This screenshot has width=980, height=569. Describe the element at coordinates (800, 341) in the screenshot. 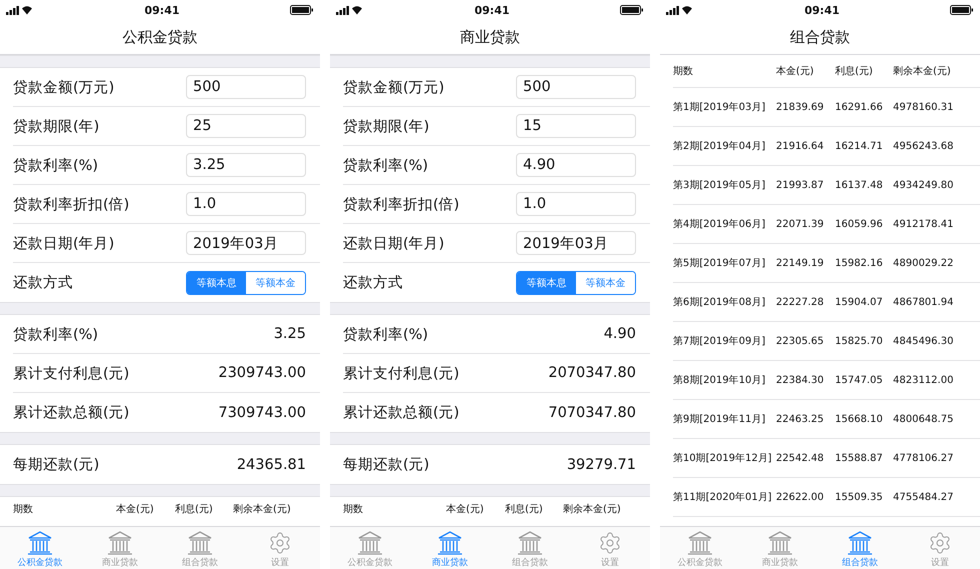

I see `table-cell-text: 22305.65` at that location.